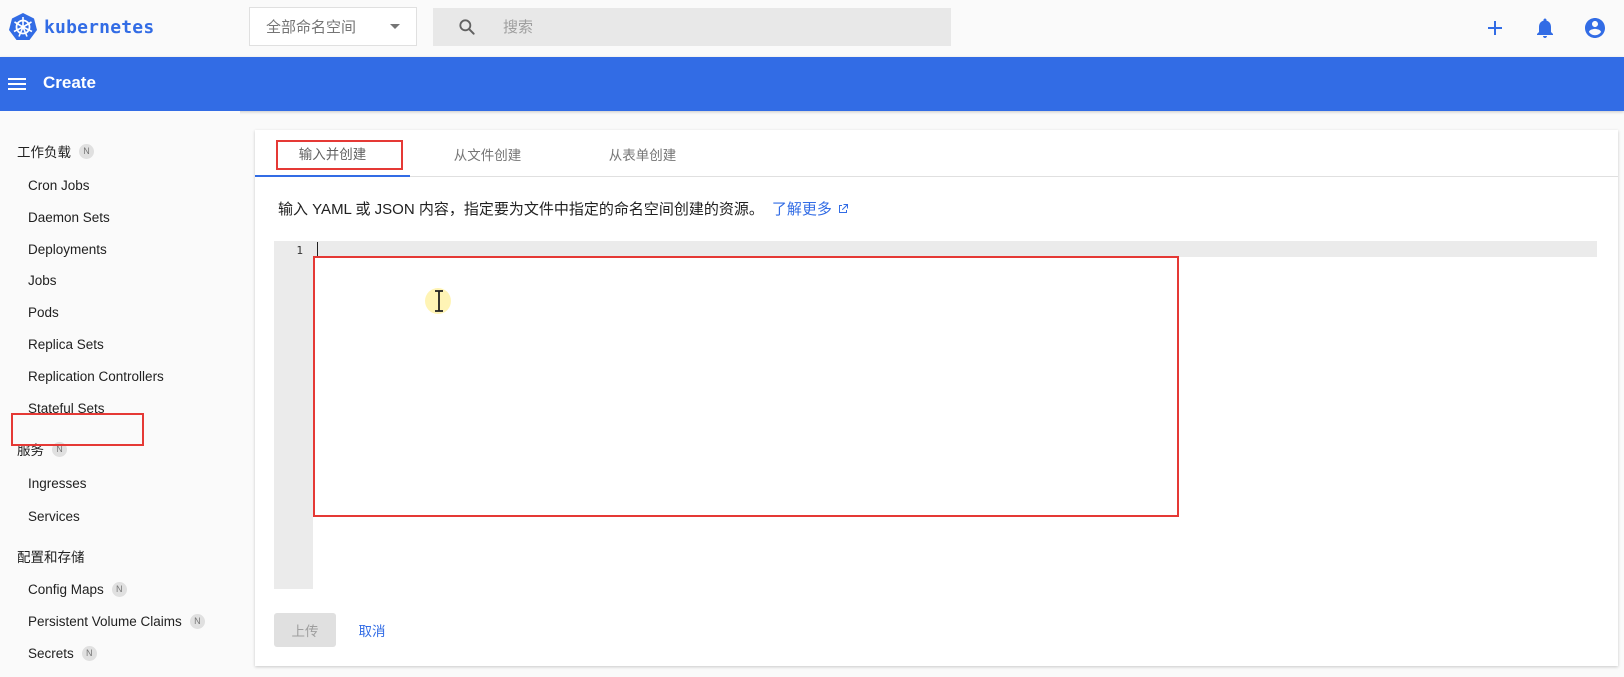  Describe the element at coordinates (69, 82) in the screenshot. I see `page-title: Create` at that location.